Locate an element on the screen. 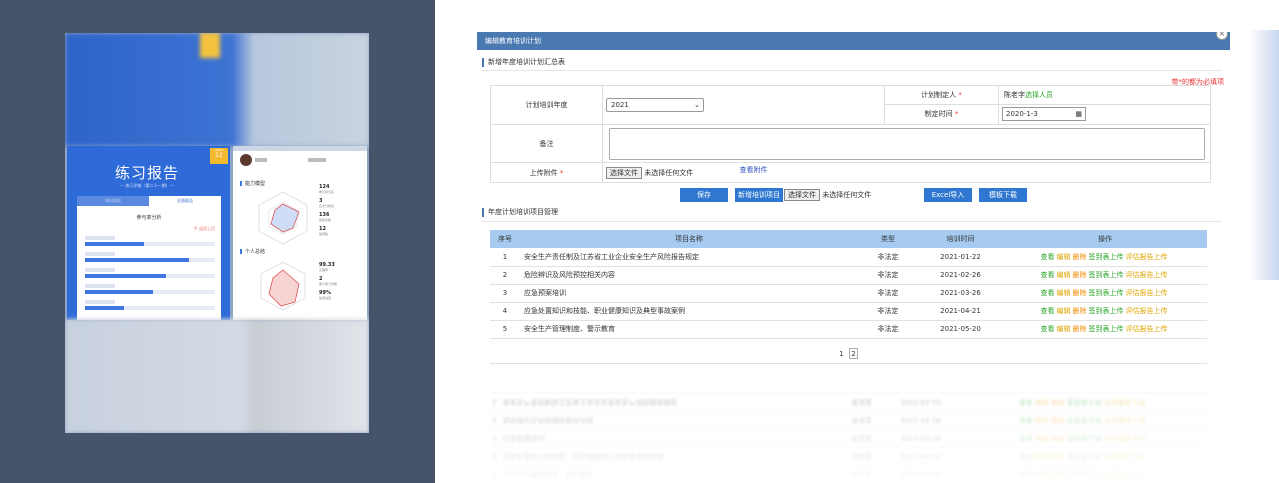 This screenshot has height=483, width=1279. analysis-note: 平 返回上页 is located at coordinates (204, 229).